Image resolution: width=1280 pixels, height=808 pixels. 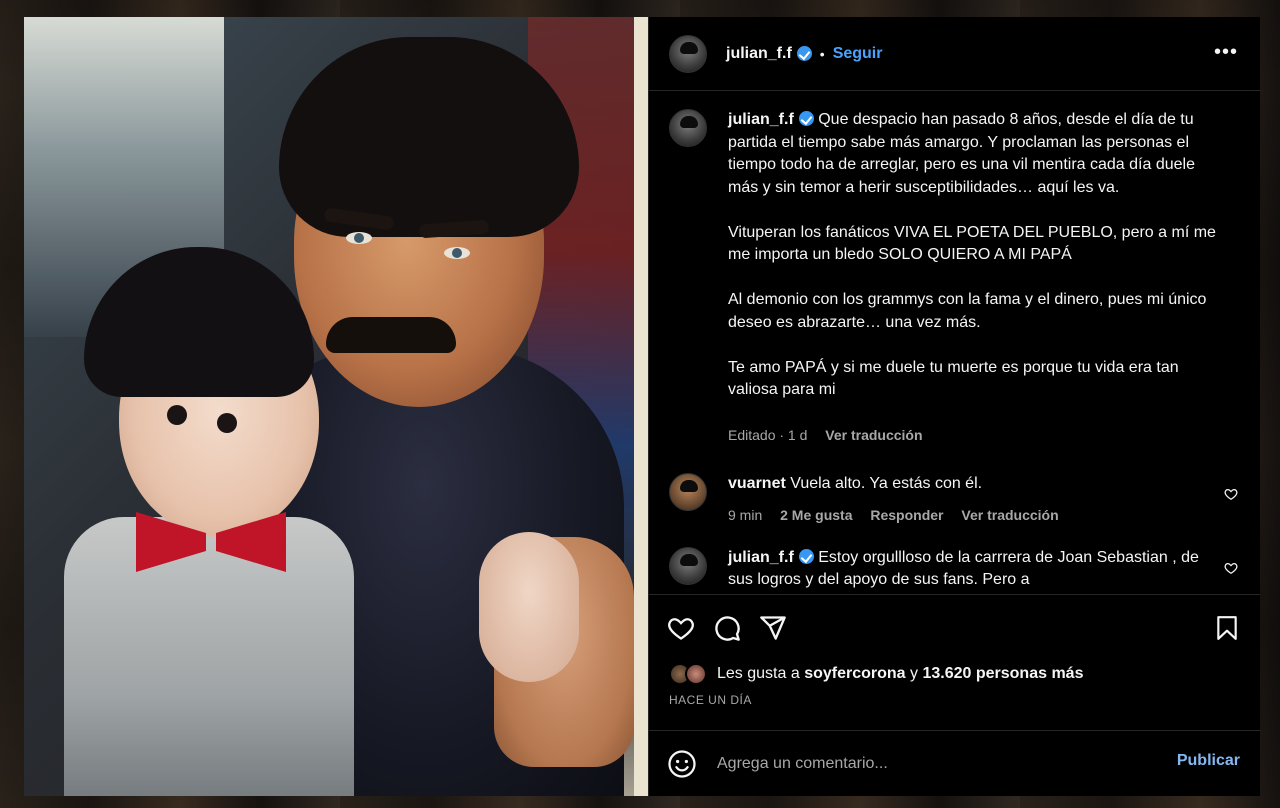 What do you see at coordinates (854, 674) in the screenshot?
I see `liker-username: soyfercorona` at bounding box center [854, 674].